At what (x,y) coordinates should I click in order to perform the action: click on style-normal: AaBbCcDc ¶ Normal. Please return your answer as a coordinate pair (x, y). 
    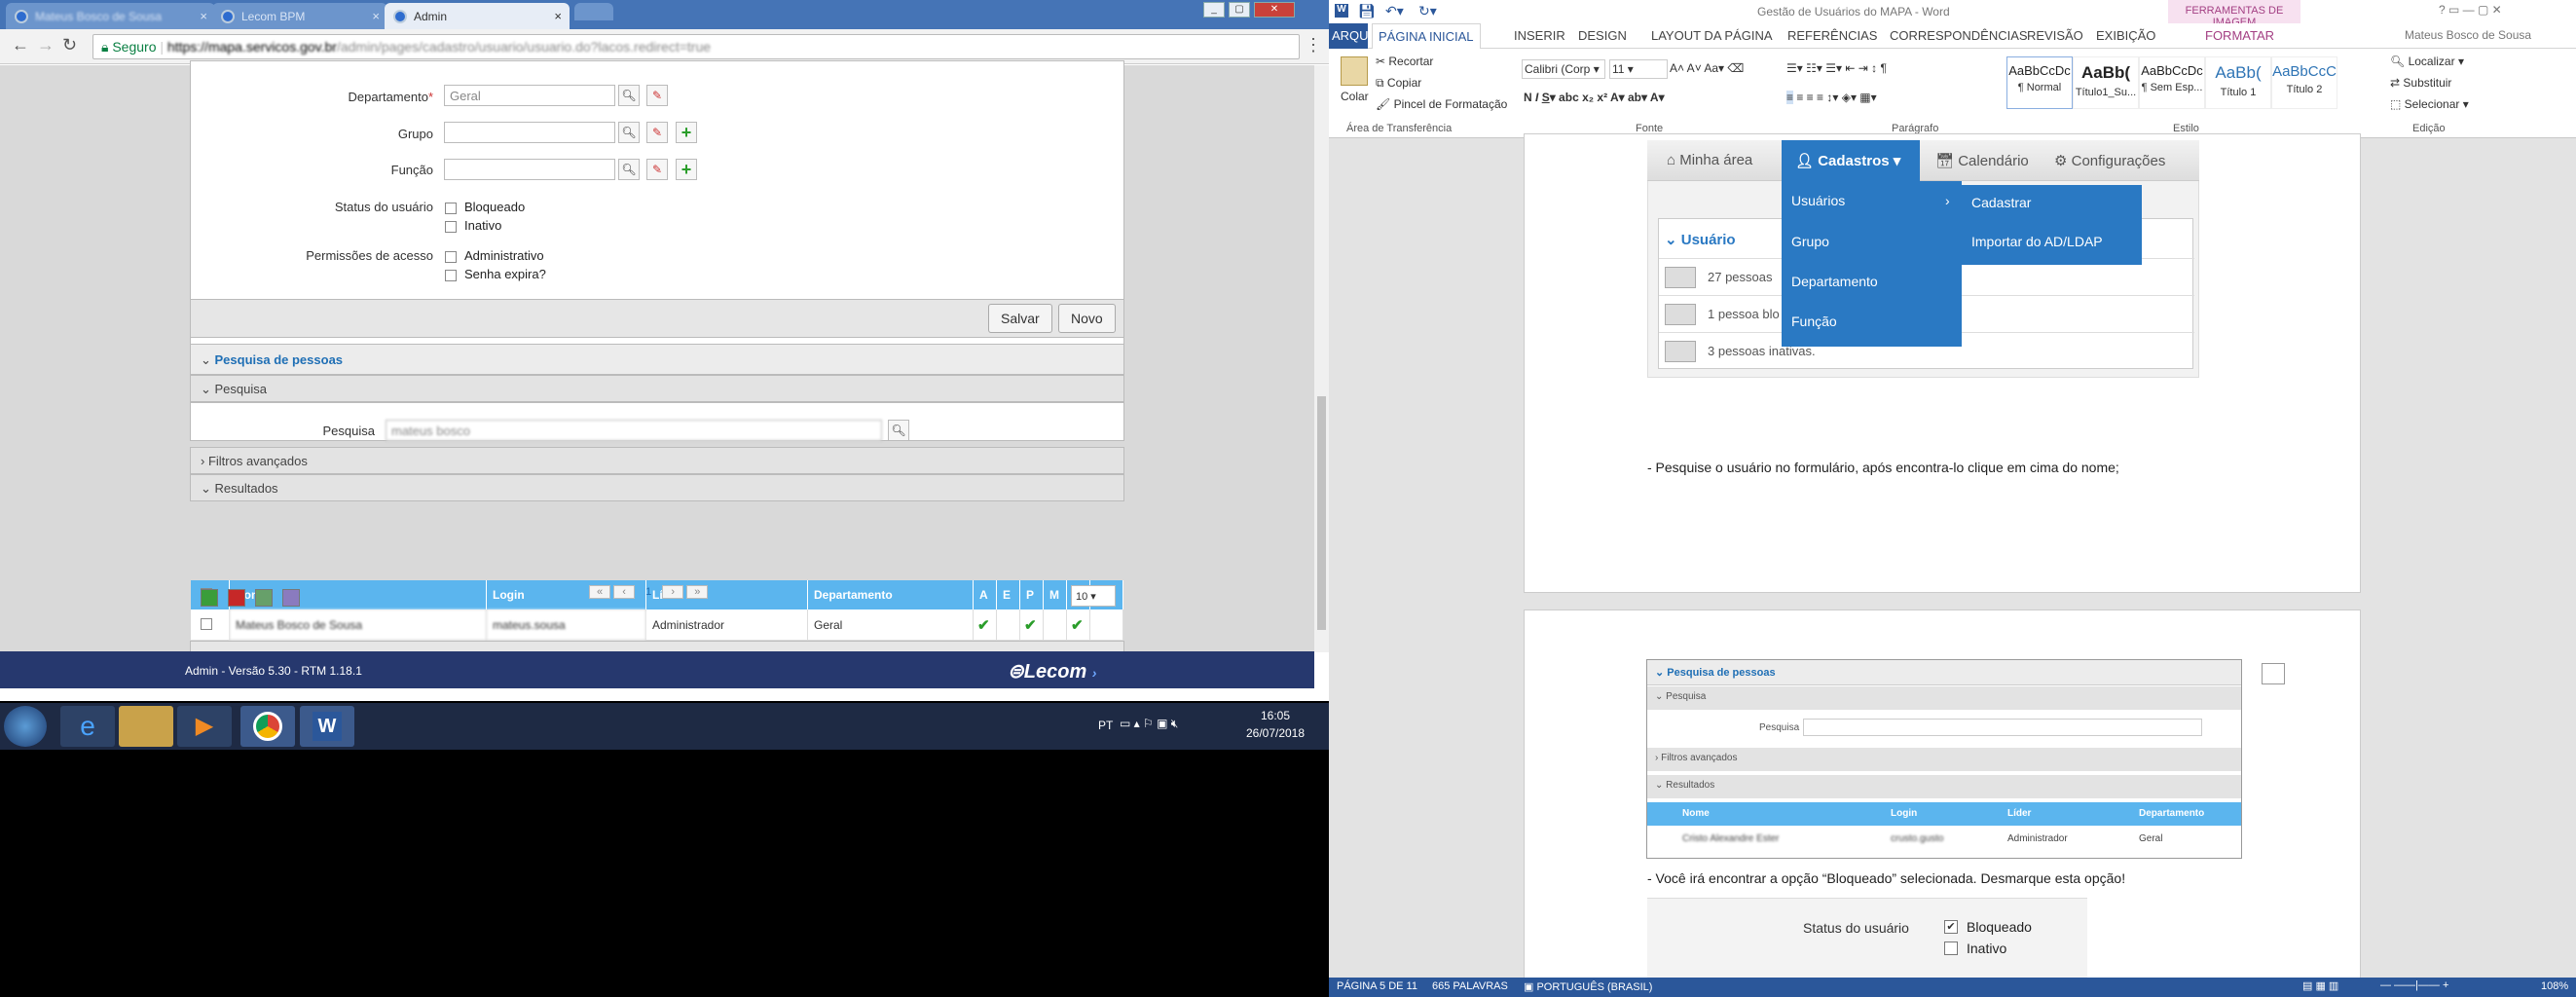
    Looking at the image, I should click on (2039, 82).